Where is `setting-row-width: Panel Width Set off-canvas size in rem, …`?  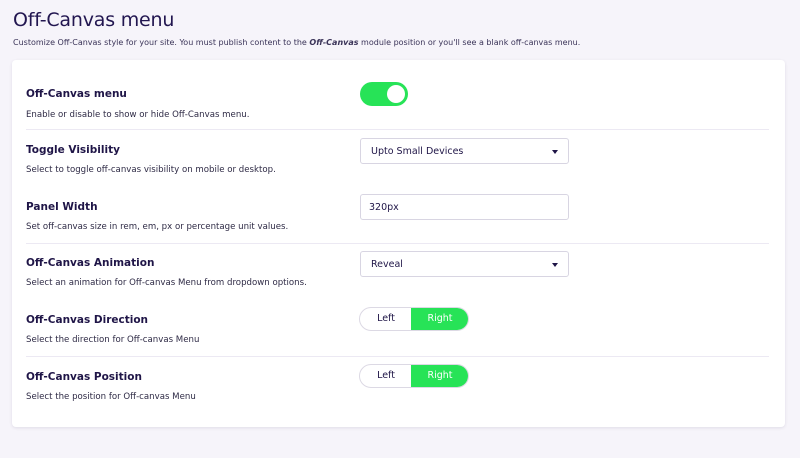
setting-row-width: Panel Width Set off-canvas size in rem, … is located at coordinates (397, 218).